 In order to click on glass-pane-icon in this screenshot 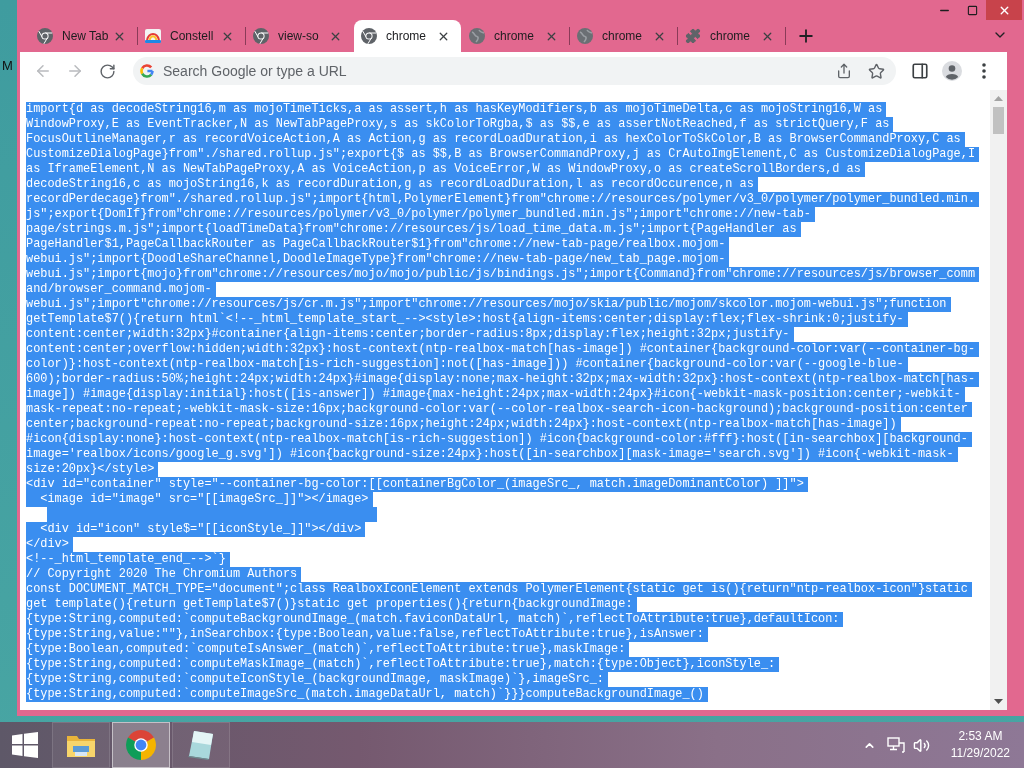, I will do `click(201, 745)`.